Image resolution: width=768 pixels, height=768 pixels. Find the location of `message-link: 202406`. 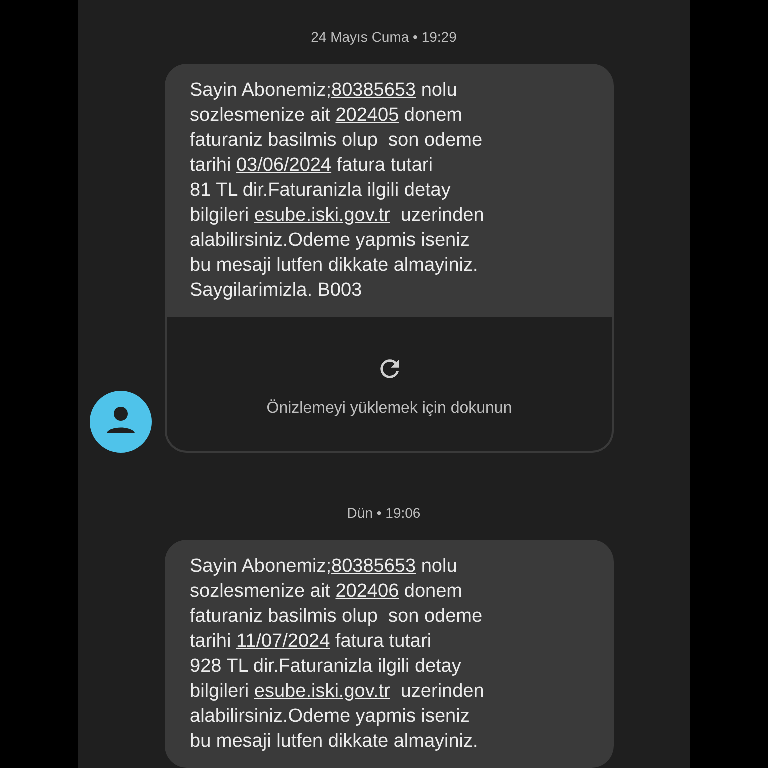

message-link: 202406 is located at coordinates (368, 591).